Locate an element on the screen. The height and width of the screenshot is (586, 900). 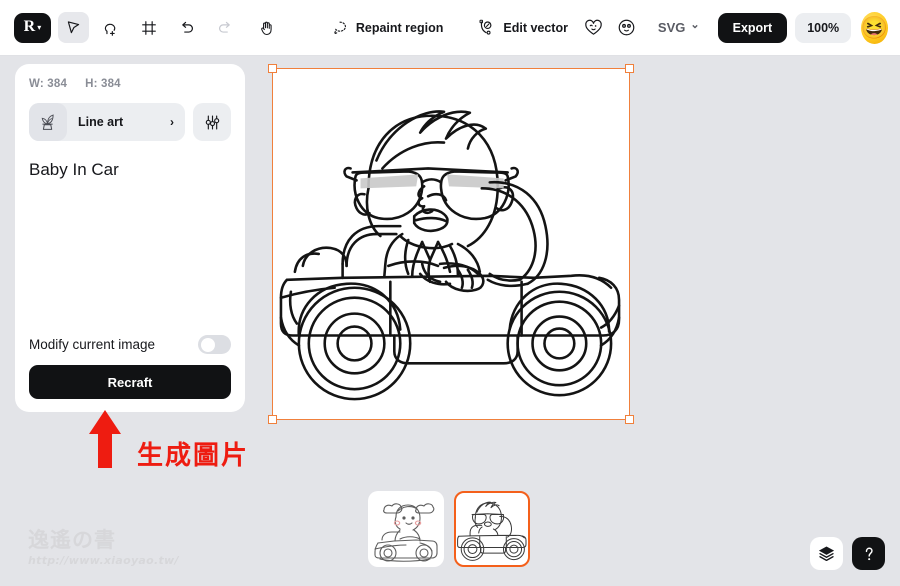
selection-handle-top-right is located at coordinates (629, 68).